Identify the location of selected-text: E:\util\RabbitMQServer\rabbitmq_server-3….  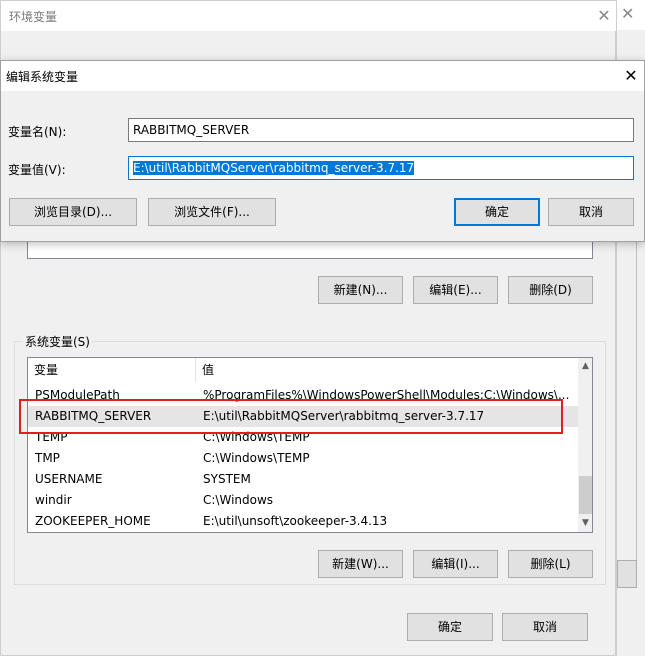
(274, 168).